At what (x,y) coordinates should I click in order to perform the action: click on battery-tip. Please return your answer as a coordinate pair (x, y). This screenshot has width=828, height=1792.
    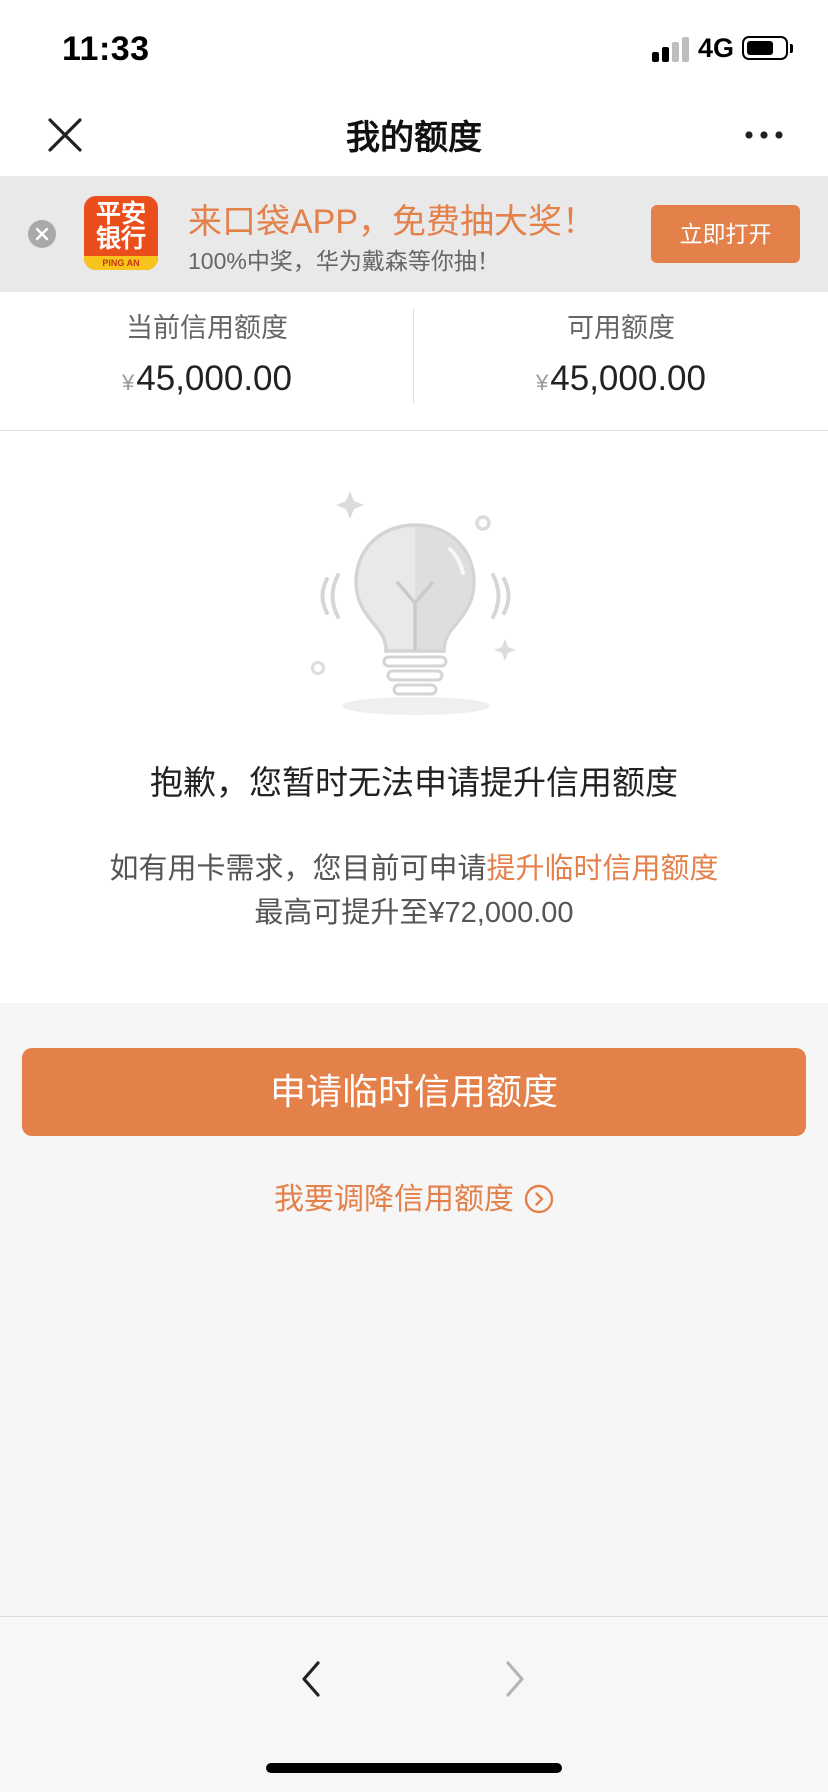
    Looking at the image, I should click on (791, 48).